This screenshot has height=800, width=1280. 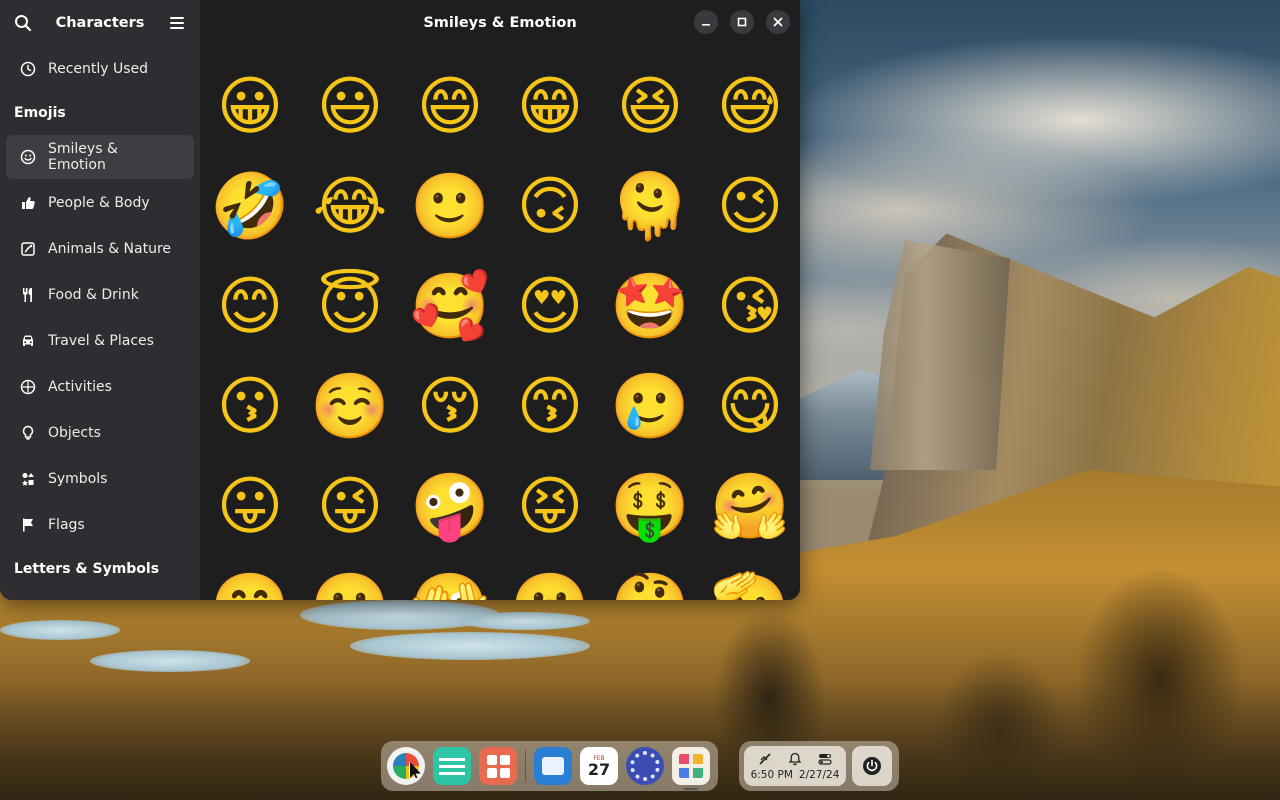 I want to click on emoji-button: 🫢, so click(x=350, y=578).